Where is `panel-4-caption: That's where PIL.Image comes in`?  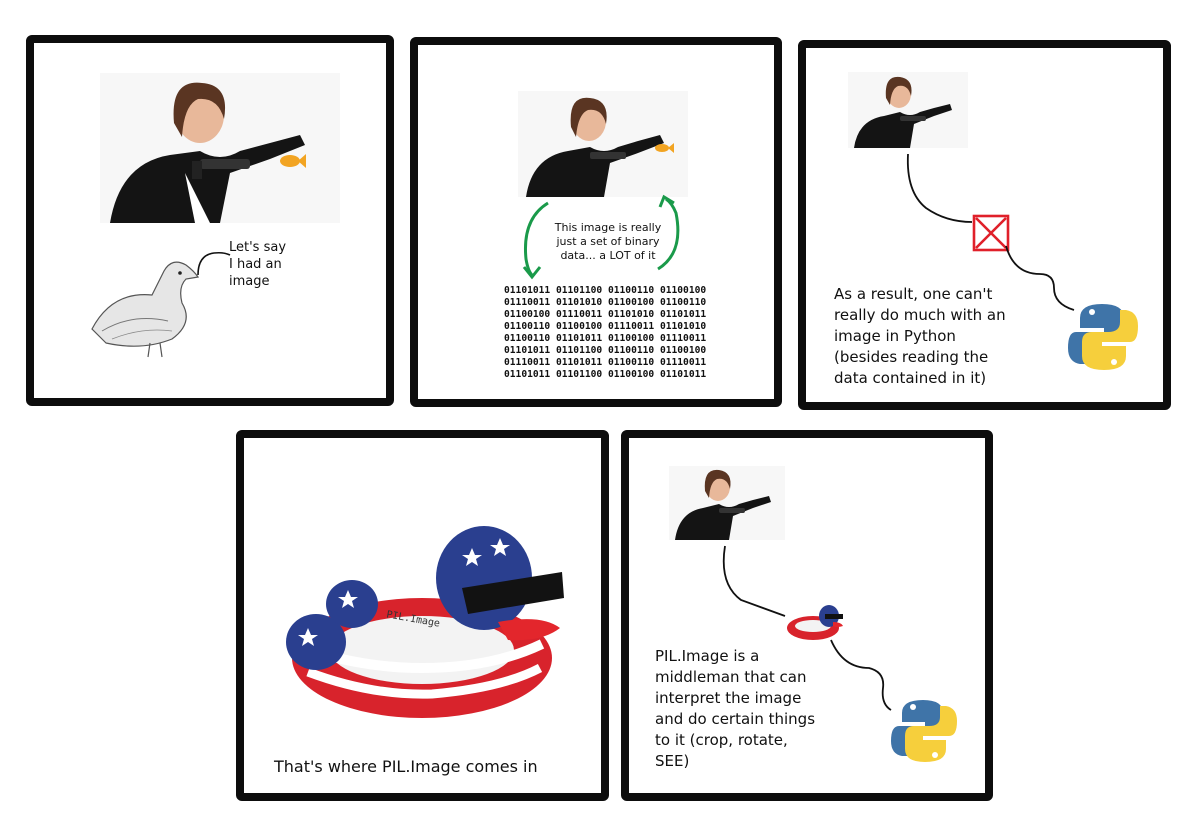
panel-4-caption: That's where PIL.Image comes in is located at coordinates (406, 766).